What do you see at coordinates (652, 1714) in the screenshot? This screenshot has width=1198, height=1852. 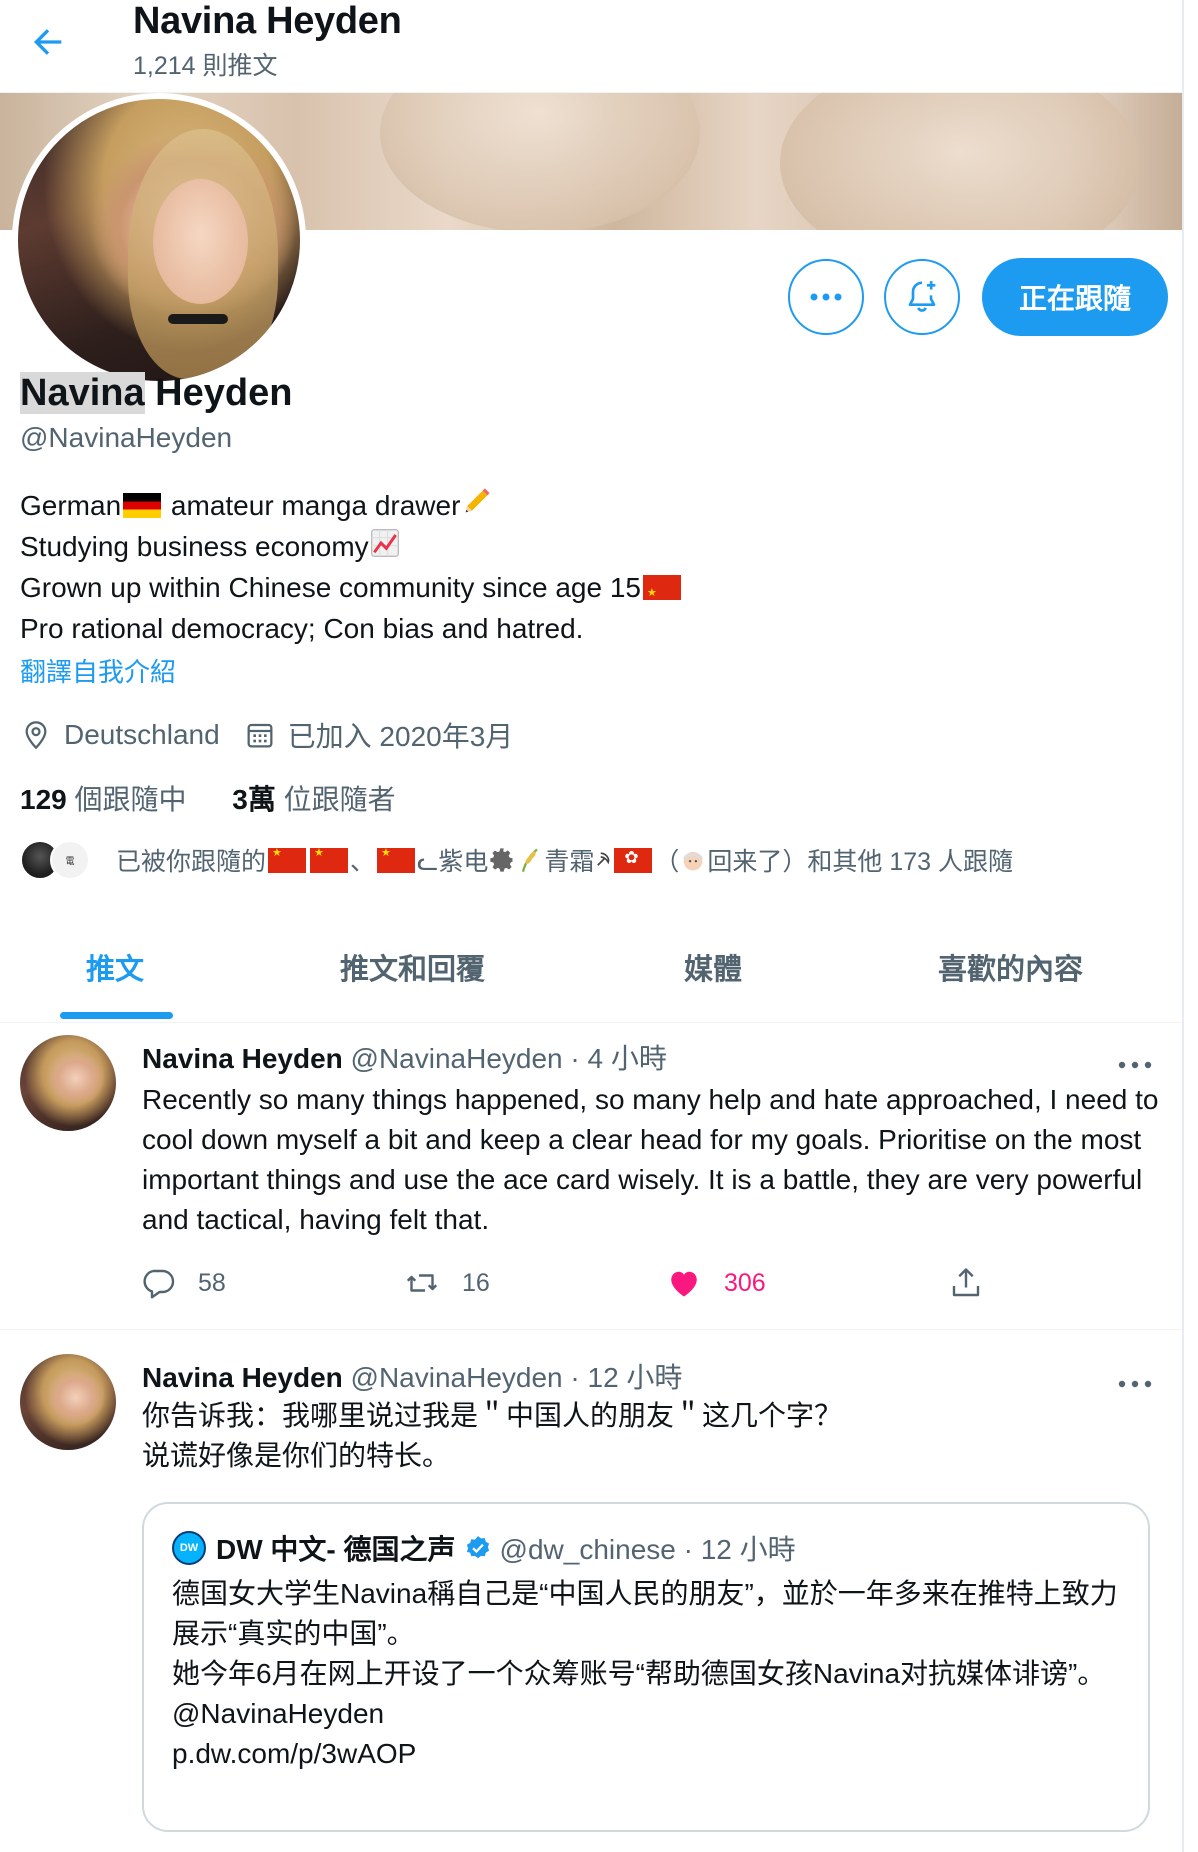 I see `quoted-mention-link: @NavinaHeyden` at bounding box center [652, 1714].